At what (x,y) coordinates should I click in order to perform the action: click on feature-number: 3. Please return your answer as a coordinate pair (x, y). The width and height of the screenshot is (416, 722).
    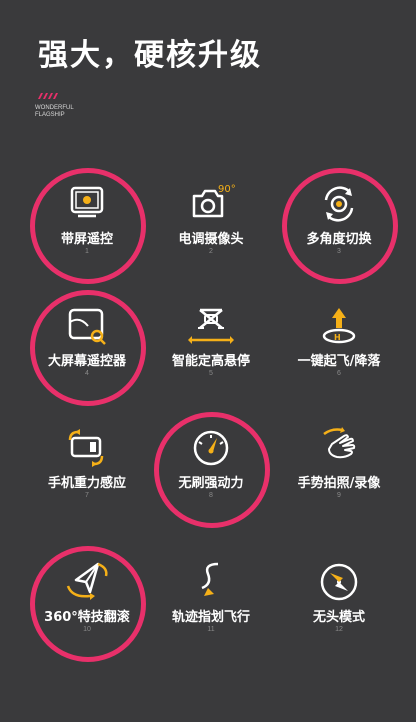
    Looking at the image, I should click on (339, 251).